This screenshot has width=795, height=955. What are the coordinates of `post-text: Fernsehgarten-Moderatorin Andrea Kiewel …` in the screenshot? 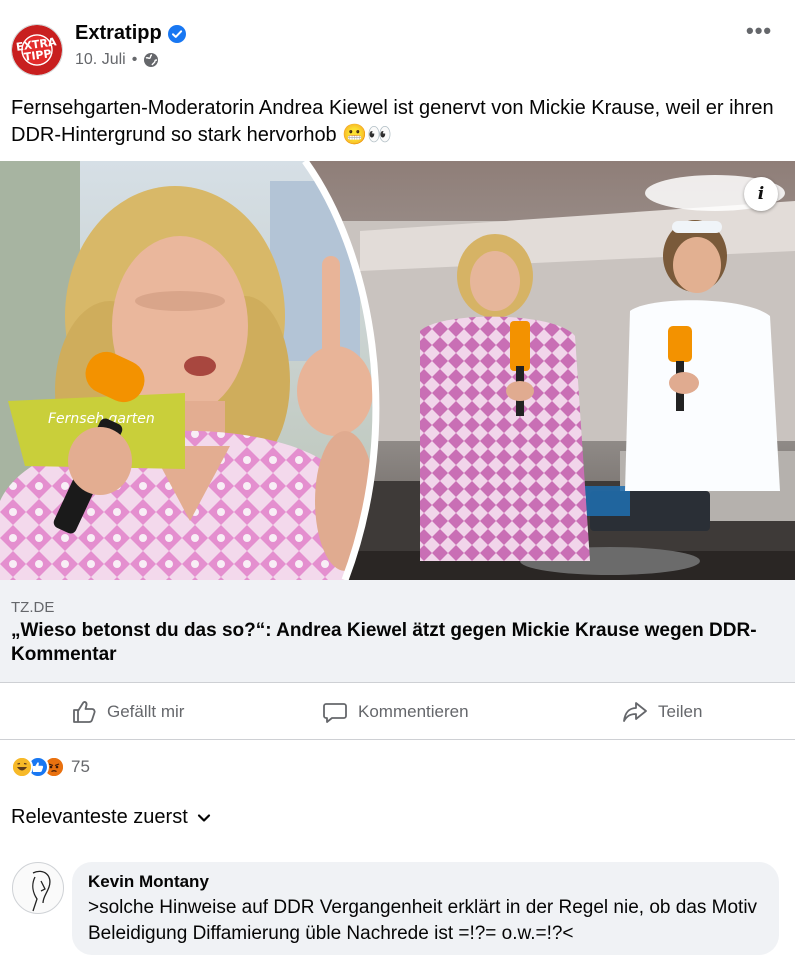 It's located at (392, 121).